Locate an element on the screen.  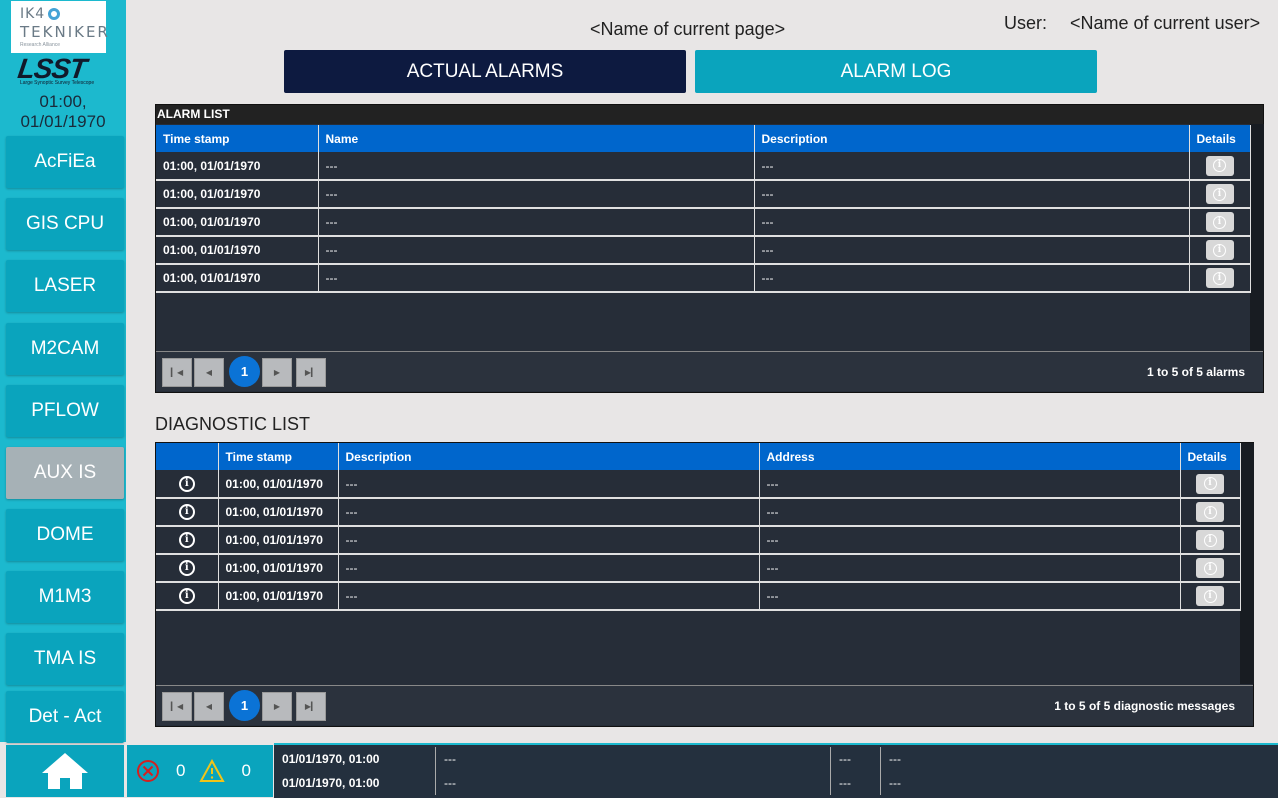
sidebar-item-m1m3: M1M3 is located at coordinates (65, 597).